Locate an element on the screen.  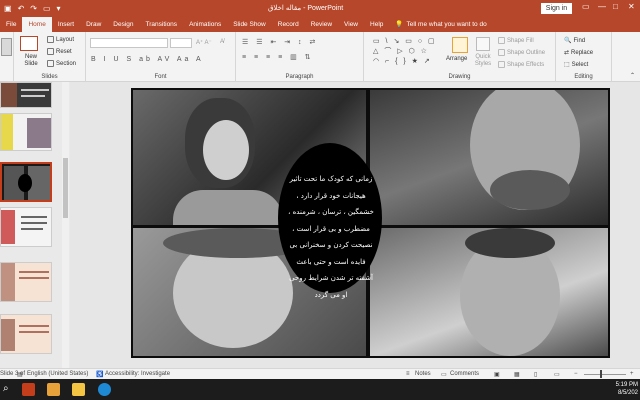
normal-view-icon: ▣ is located at coordinates (497, 374).